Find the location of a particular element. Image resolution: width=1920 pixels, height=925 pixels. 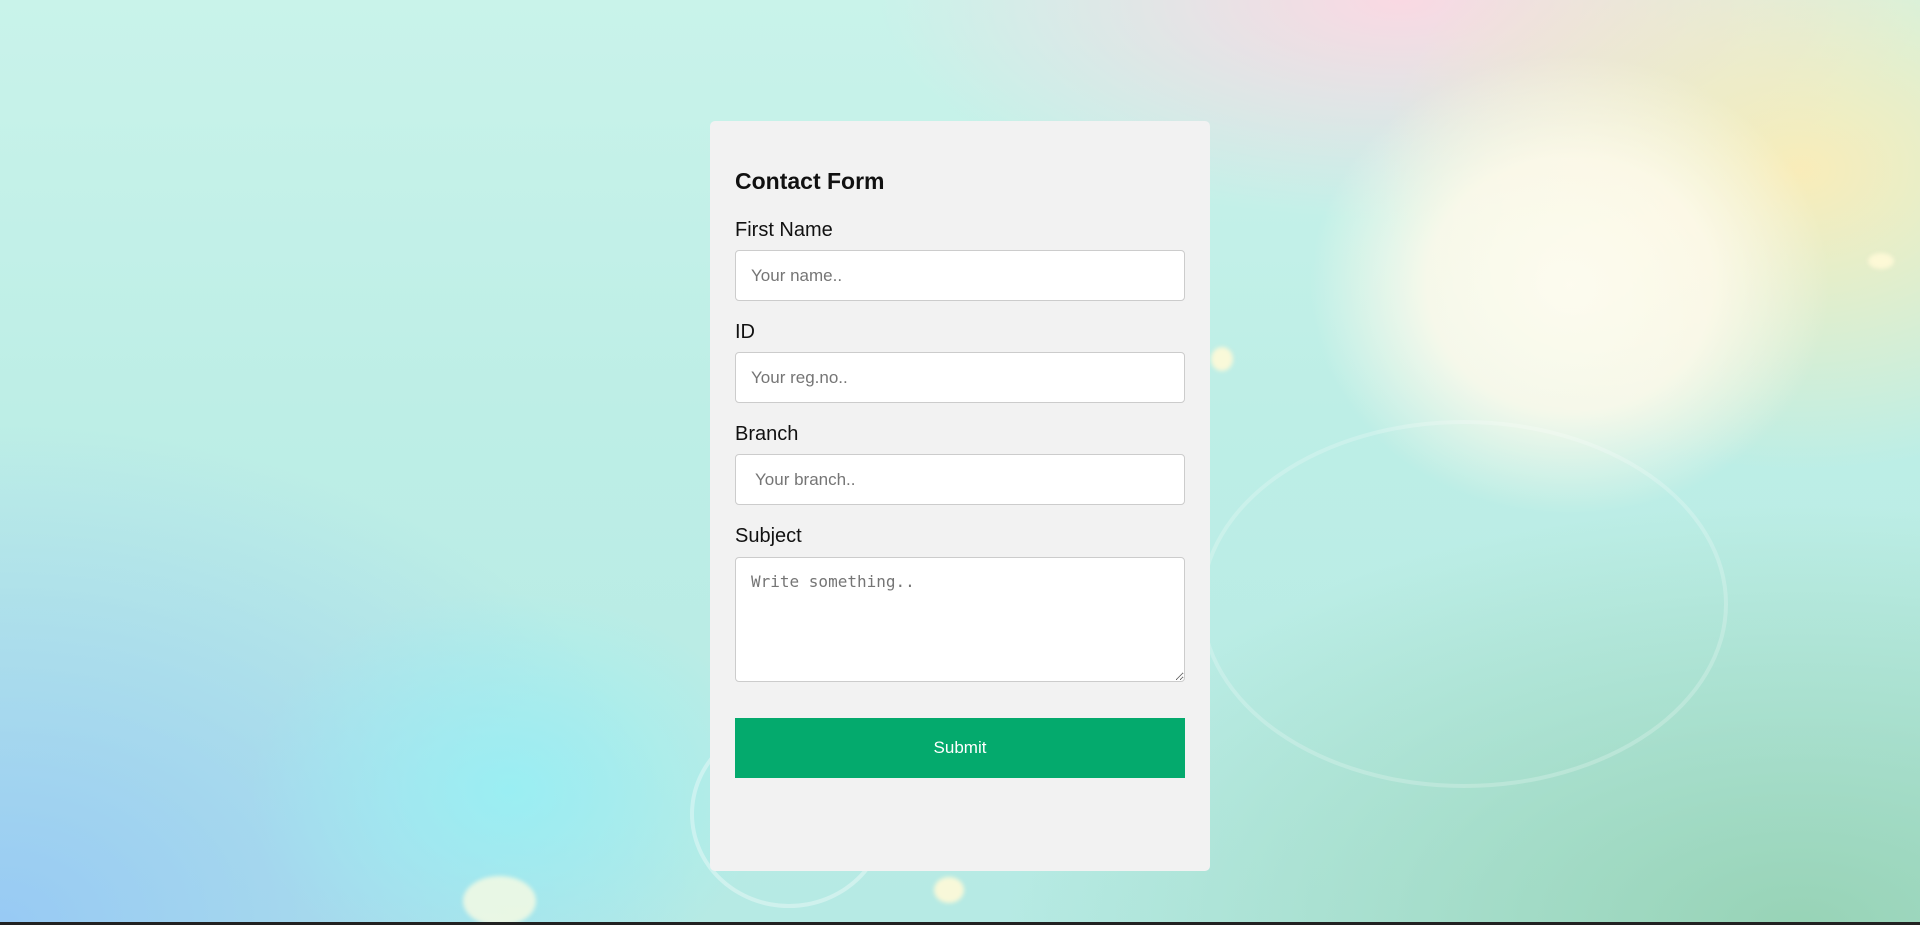

subject-textarea is located at coordinates (960, 619).